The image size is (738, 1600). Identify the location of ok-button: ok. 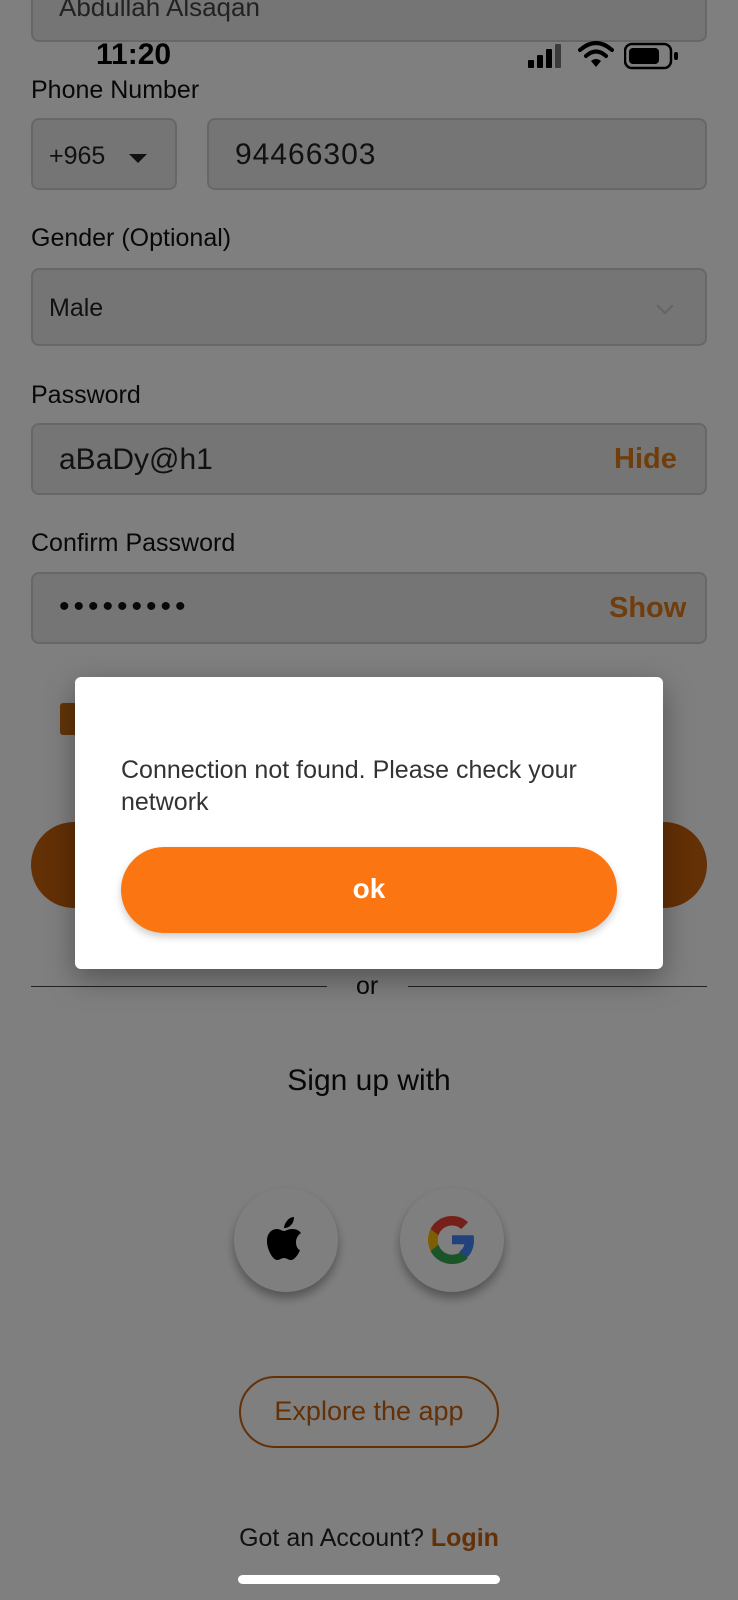
(369, 890).